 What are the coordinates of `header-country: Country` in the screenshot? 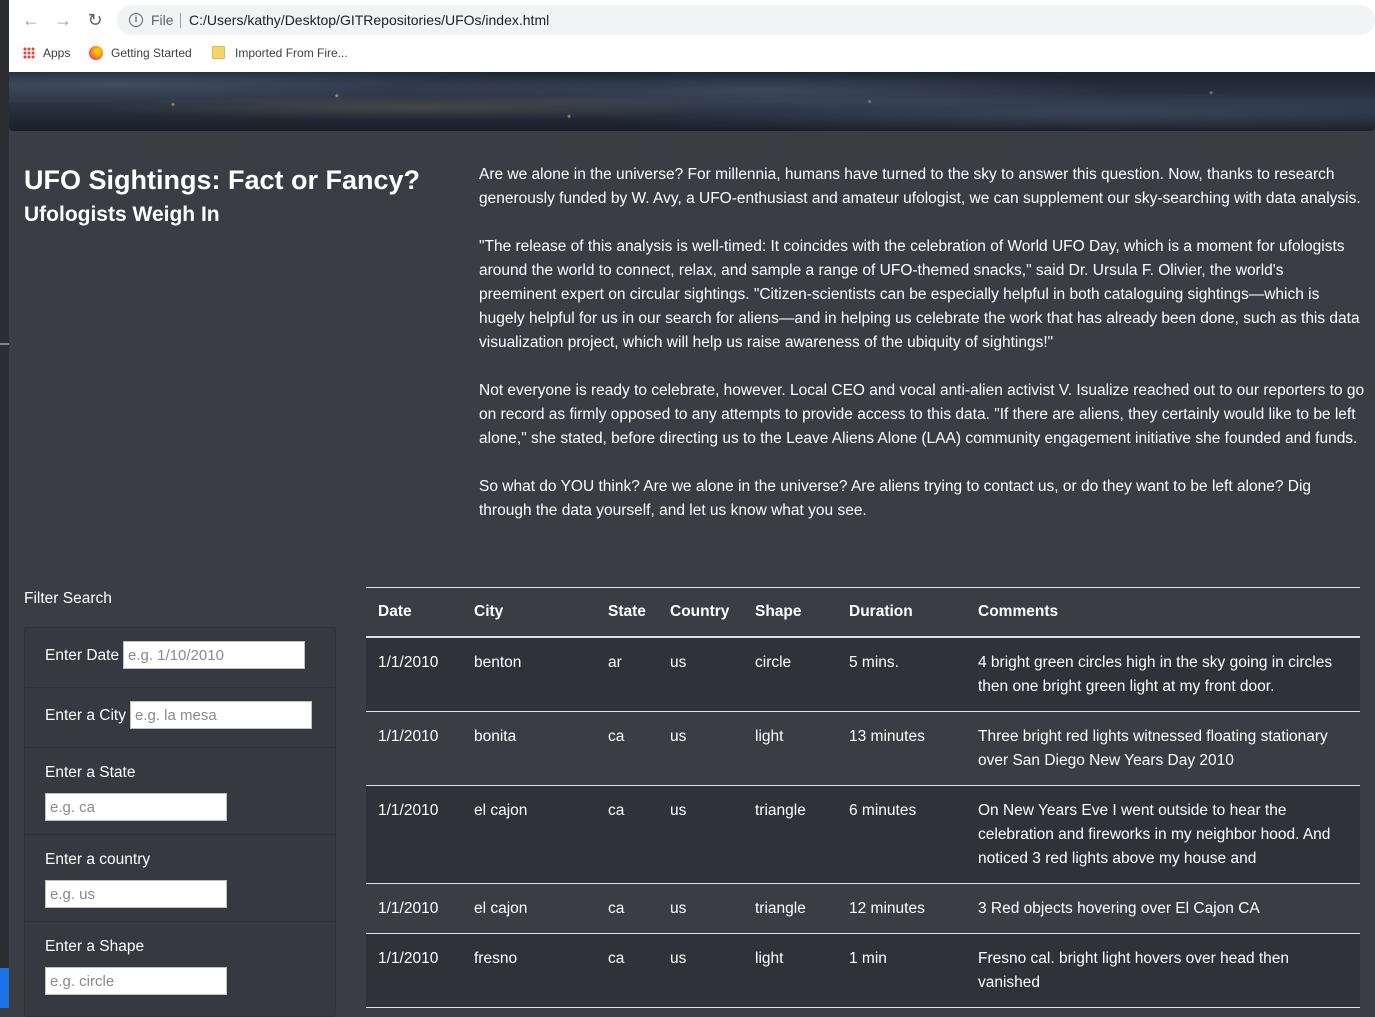 It's located at (700, 612).